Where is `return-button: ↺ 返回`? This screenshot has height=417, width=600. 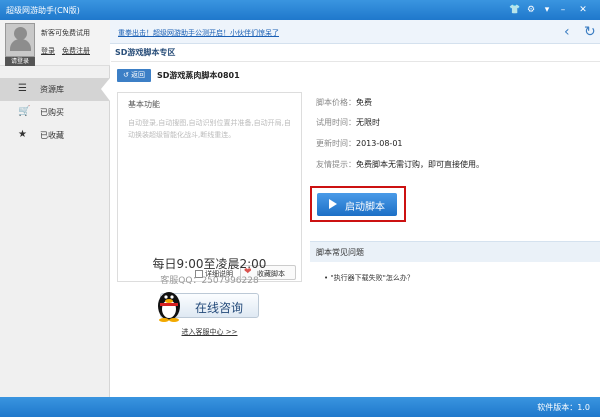
return-button: ↺ 返回 is located at coordinates (134, 75).